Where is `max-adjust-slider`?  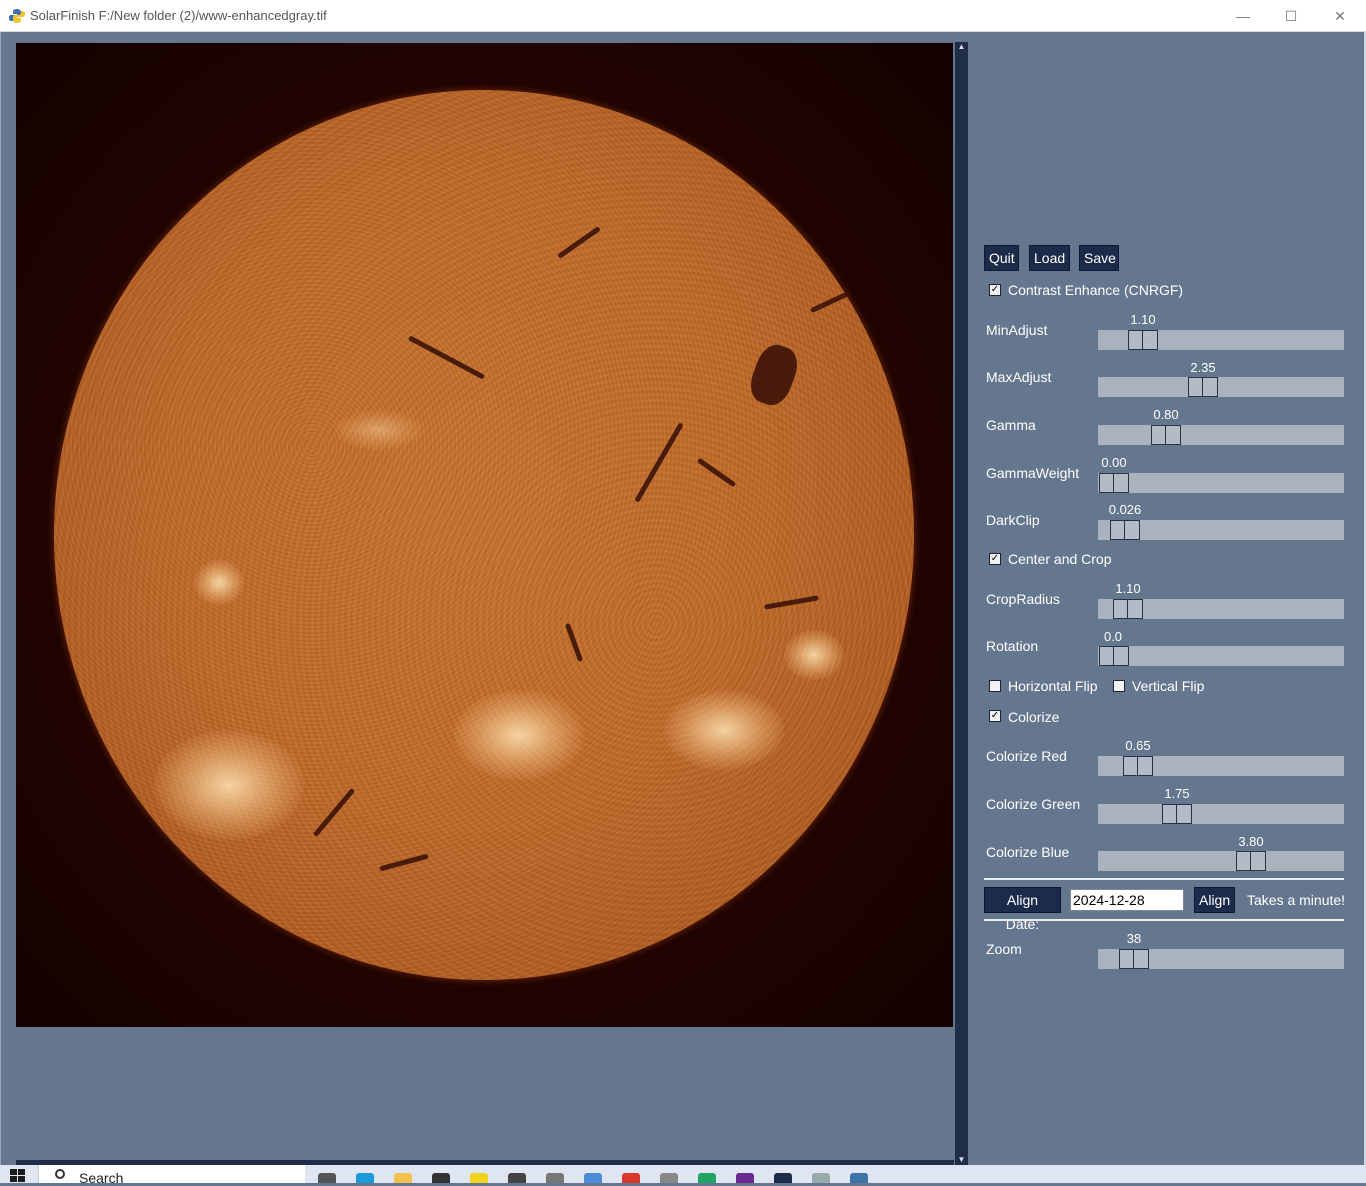 max-adjust-slider is located at coordinates (1221, 387).